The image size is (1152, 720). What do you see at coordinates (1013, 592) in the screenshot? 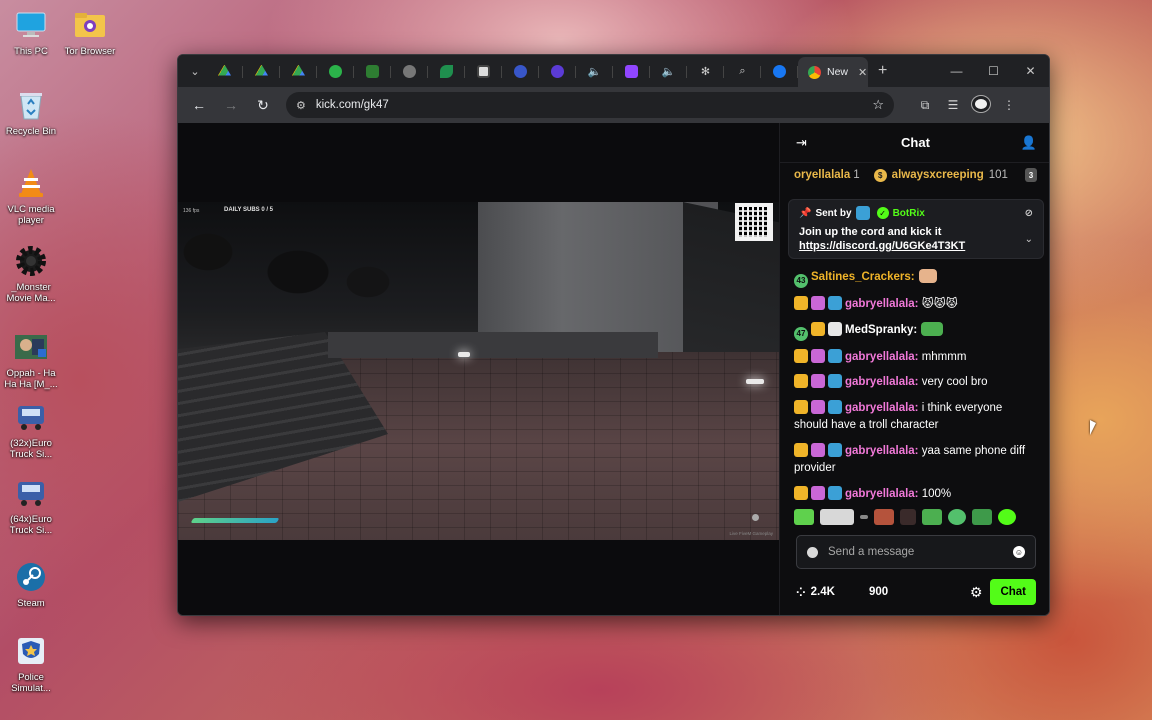
I see `send-chat-button: Chat` at bounding box center [1013, 592].